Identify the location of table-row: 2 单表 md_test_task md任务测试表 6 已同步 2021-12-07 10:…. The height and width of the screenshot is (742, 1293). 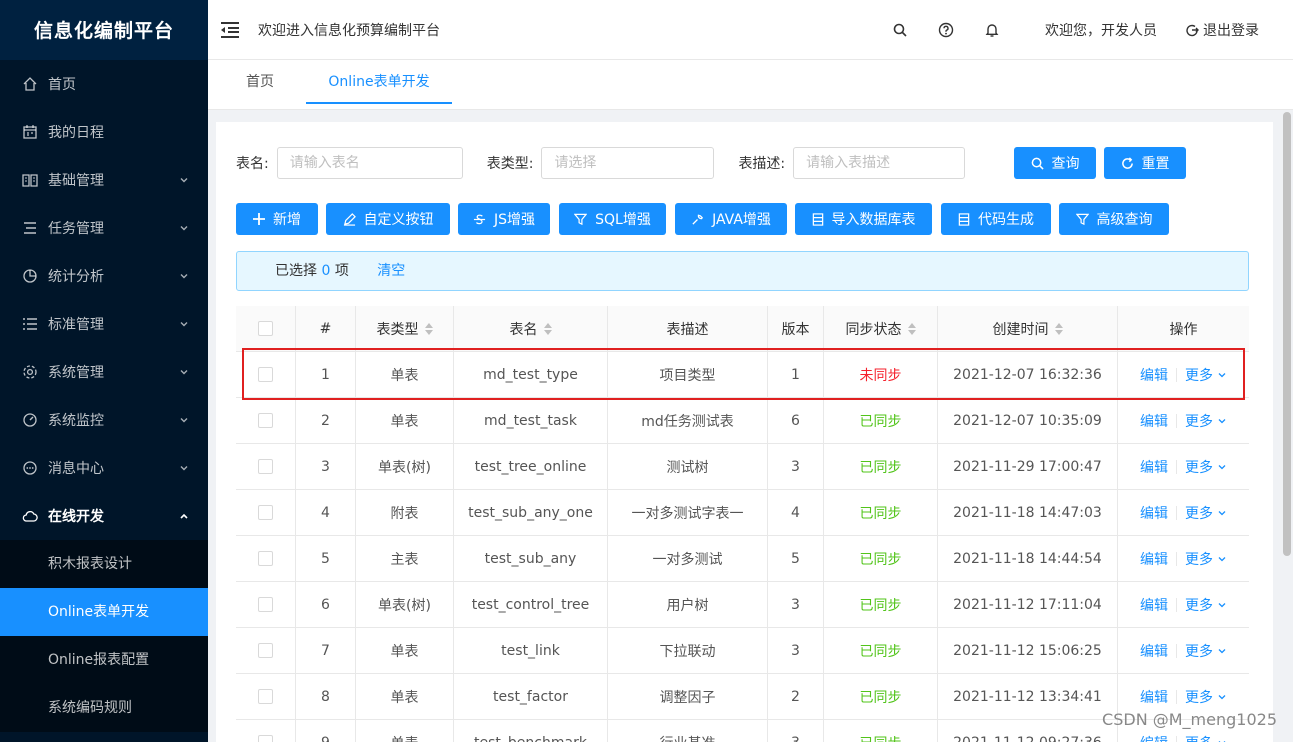
(742, 421).